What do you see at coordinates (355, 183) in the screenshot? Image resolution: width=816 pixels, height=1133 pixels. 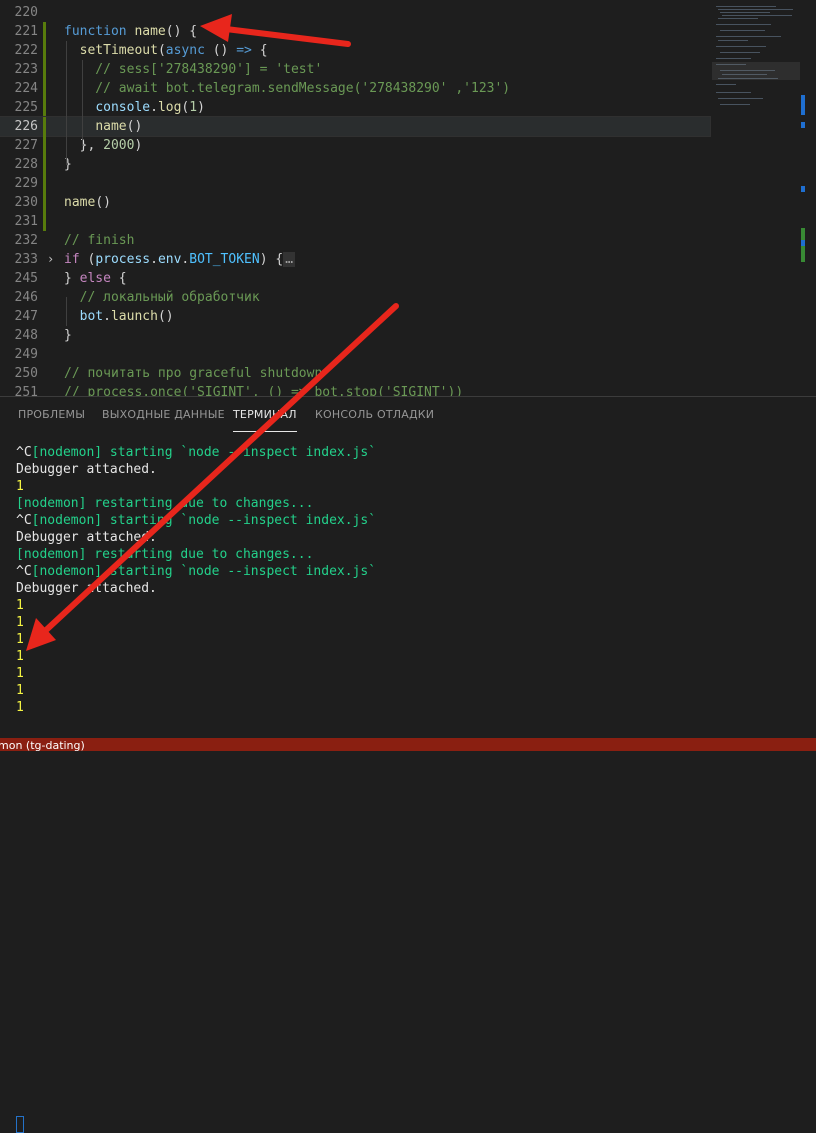 I see `code-line: 229` at bounding box center [355, 183].